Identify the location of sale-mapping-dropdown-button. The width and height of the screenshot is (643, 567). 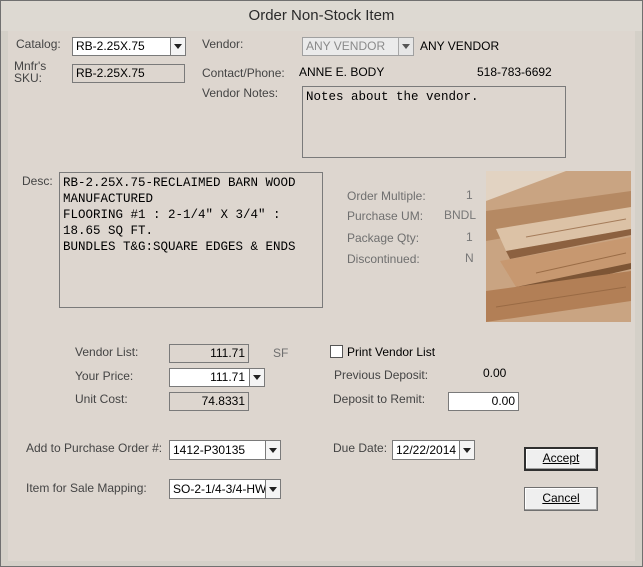
(272, 489).